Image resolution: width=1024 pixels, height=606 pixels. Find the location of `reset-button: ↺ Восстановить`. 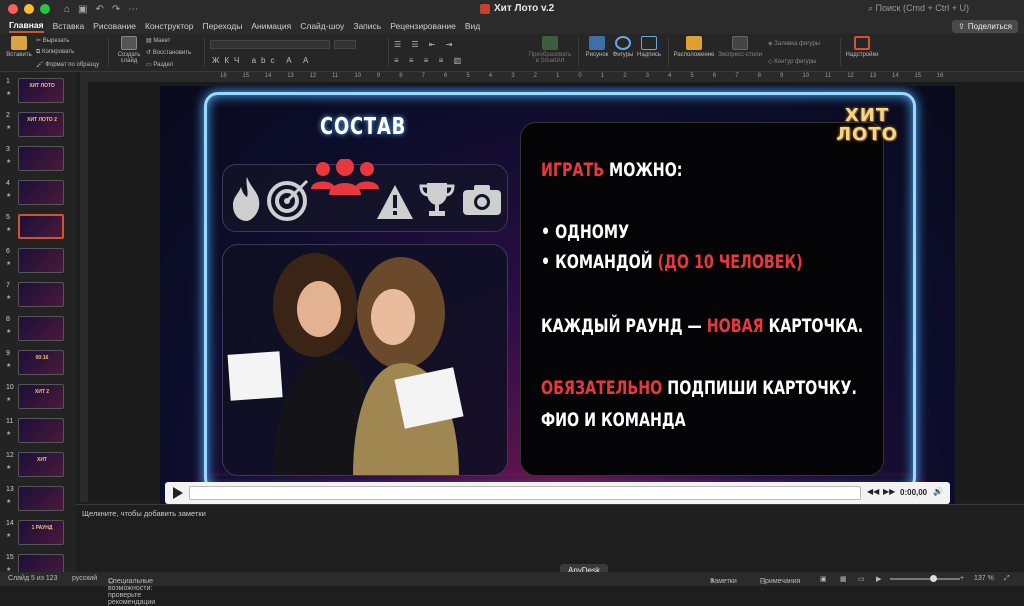

reset-button: ↺ Восстановить is located at coordinates (168, 52).